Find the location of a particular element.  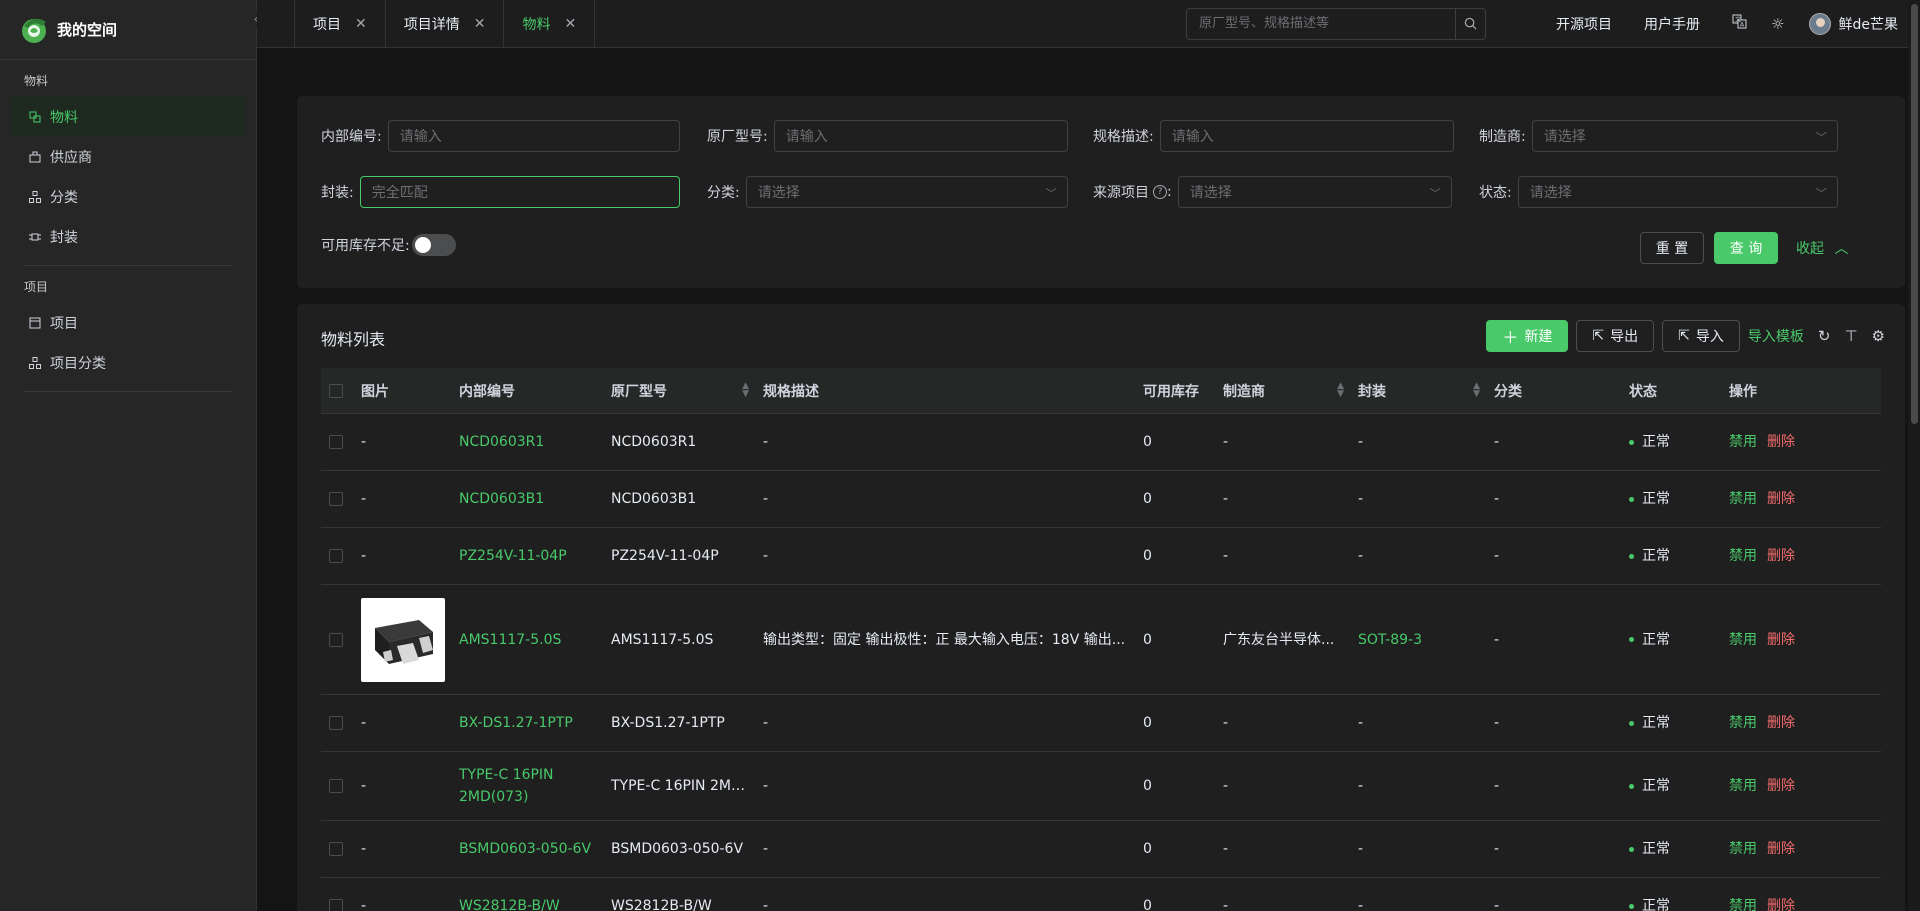

cell-category: - is located at coordinates (1497, 723).